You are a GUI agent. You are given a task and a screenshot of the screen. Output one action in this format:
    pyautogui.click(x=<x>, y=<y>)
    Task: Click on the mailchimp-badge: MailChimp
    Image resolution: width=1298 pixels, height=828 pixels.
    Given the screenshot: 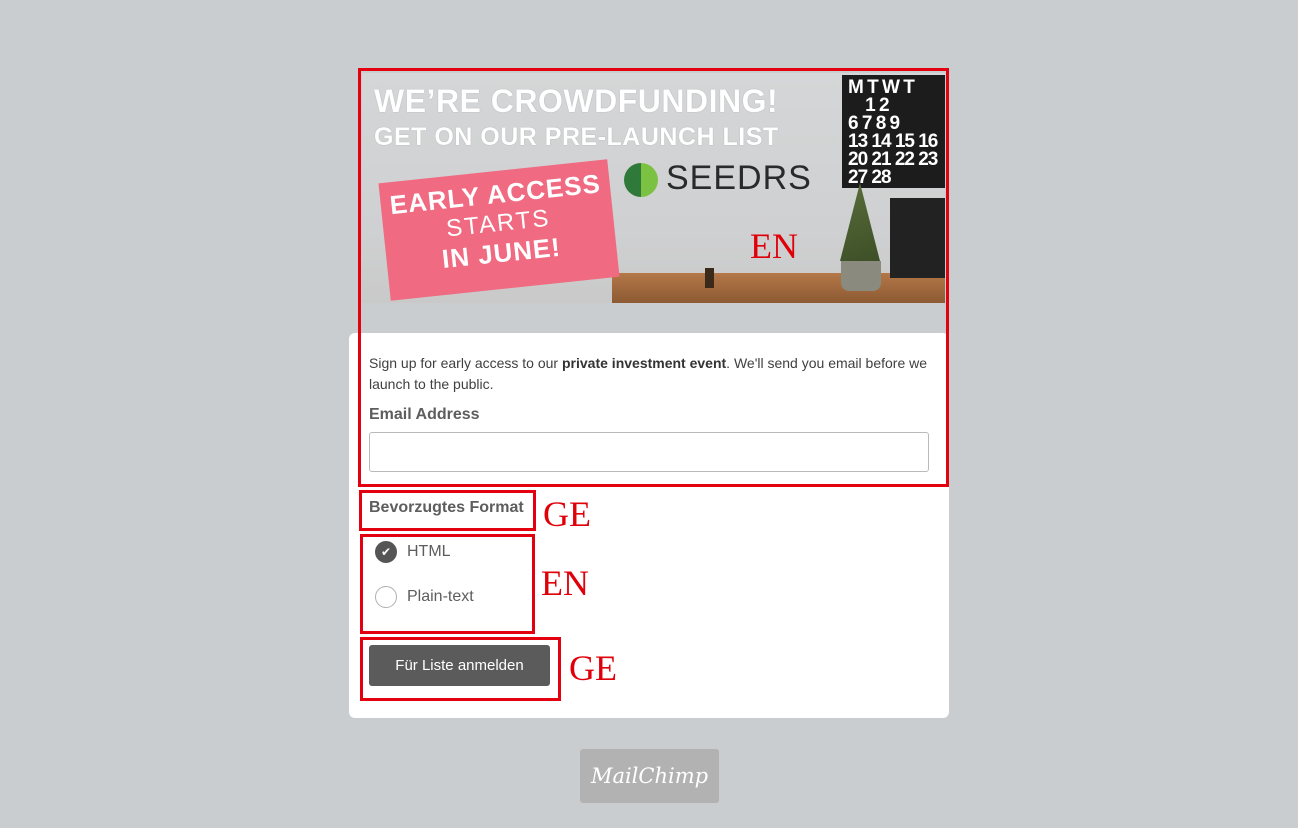 What is the action you would take?
    pyautogui.click(x=649, y=776)
    